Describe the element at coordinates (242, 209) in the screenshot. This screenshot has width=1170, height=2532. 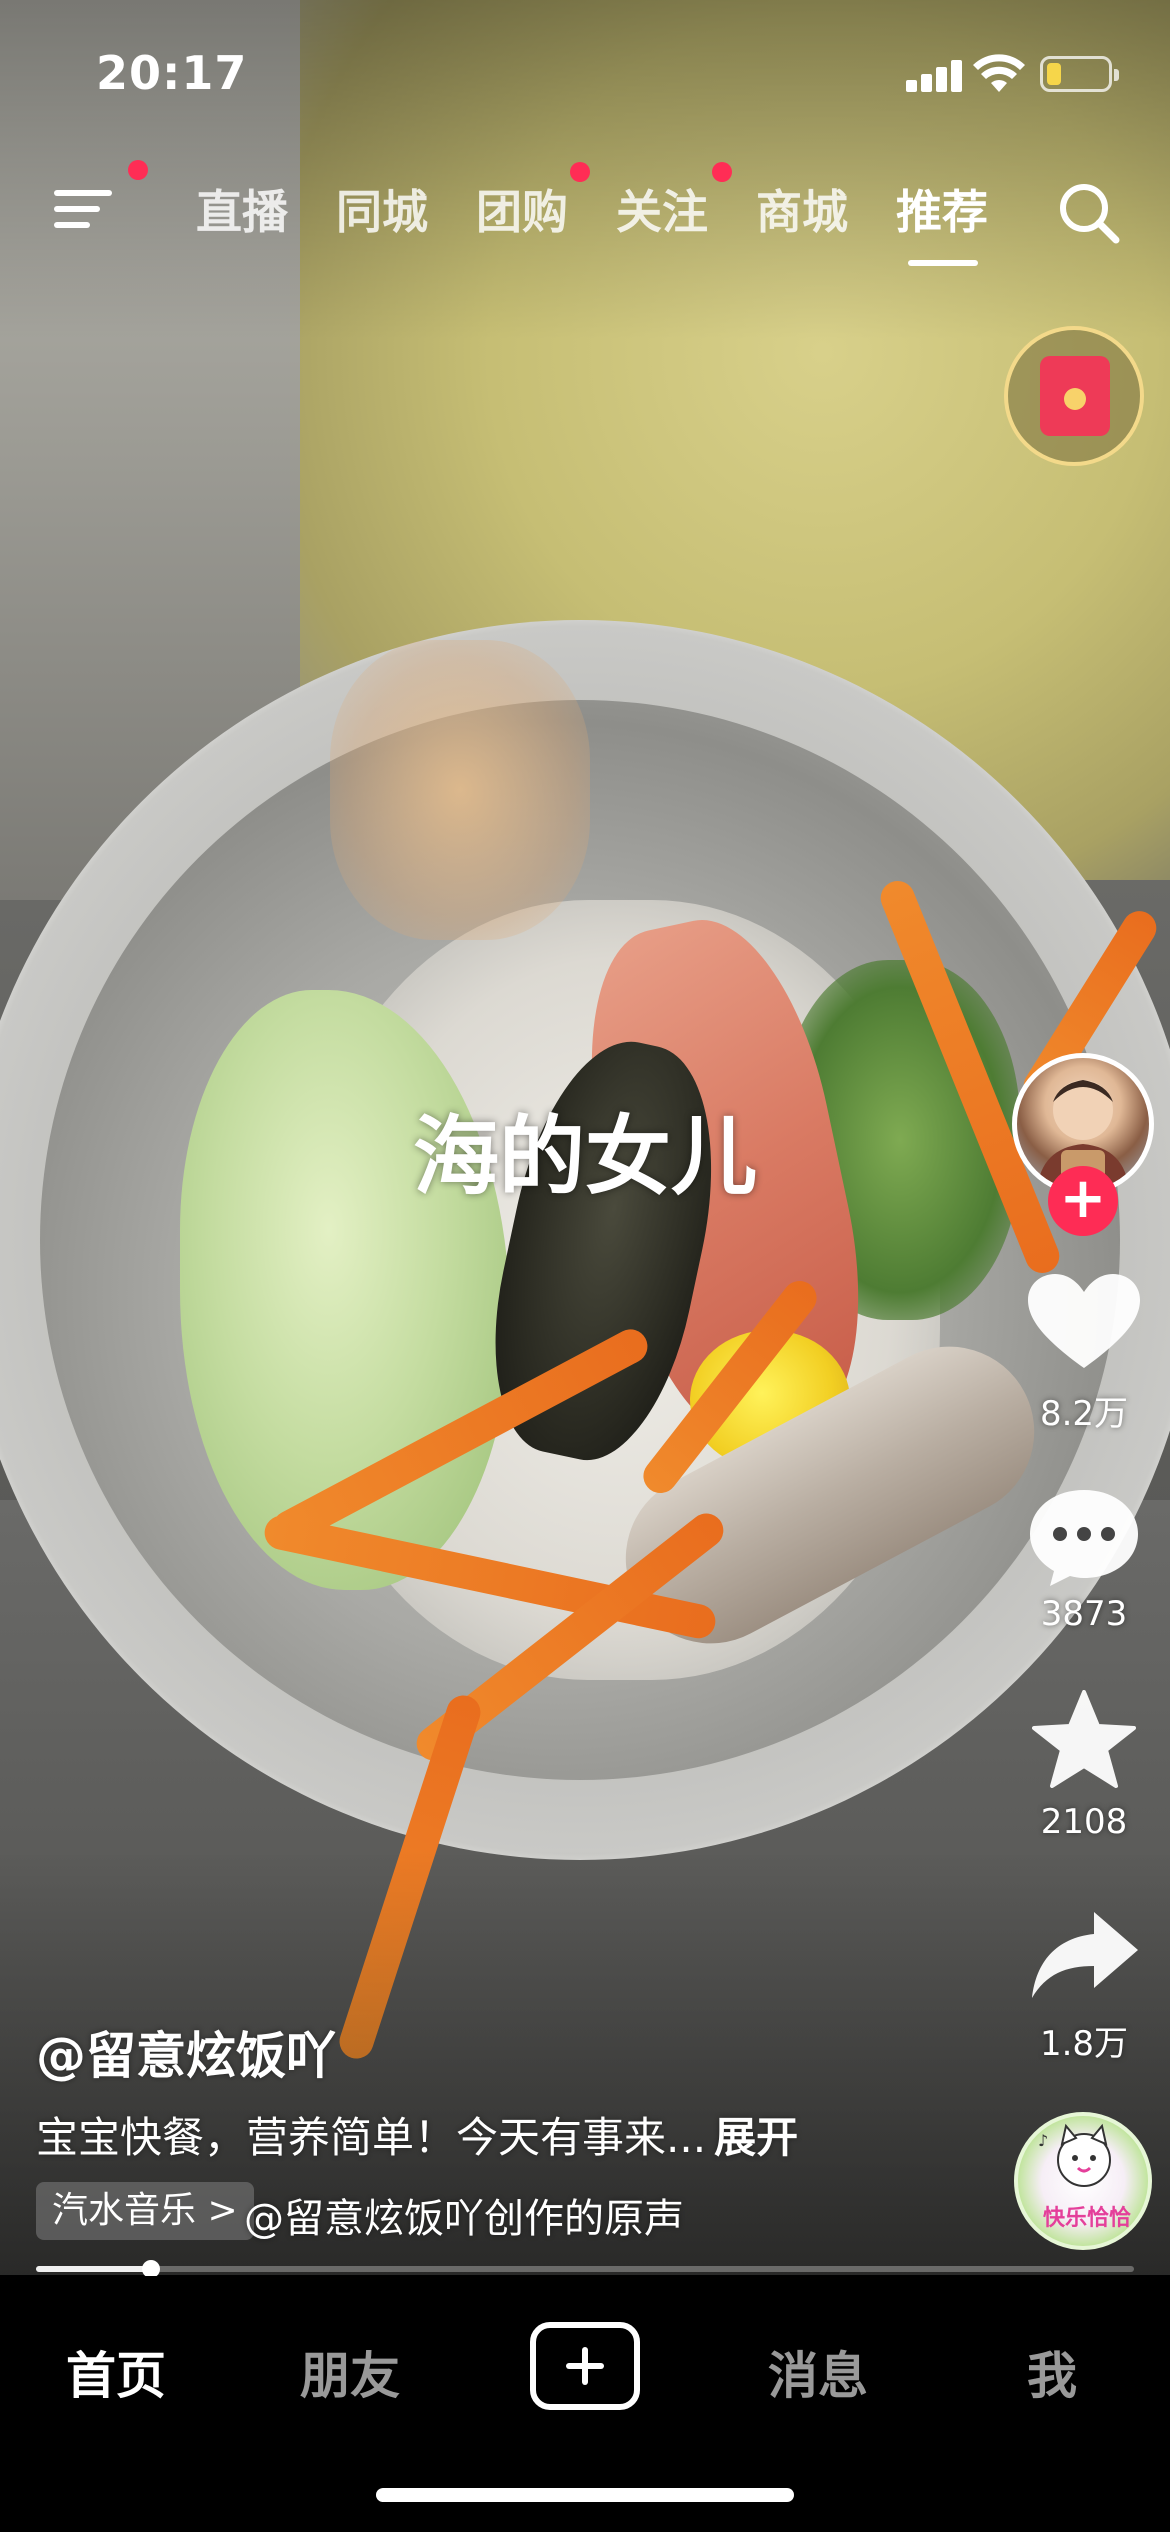
I see `tab-live: 直播` at that location.